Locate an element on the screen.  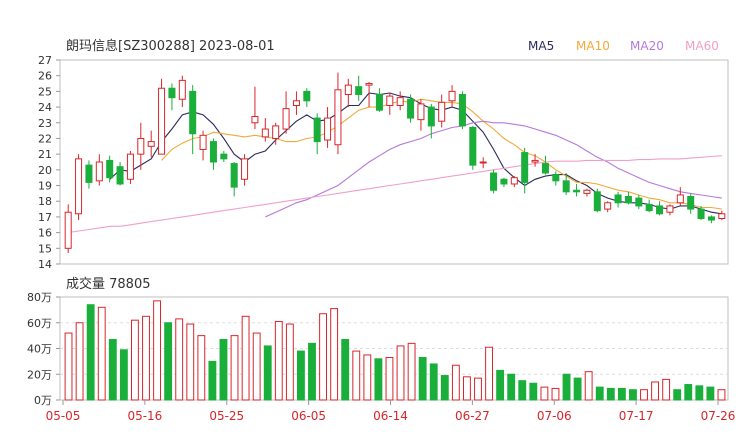
price-tick-label: 17 is located at coordinates (45, 217).